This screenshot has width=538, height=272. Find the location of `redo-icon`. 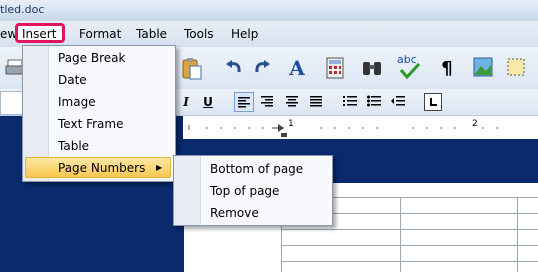

redo-icon is located at coordinates (262, 68).